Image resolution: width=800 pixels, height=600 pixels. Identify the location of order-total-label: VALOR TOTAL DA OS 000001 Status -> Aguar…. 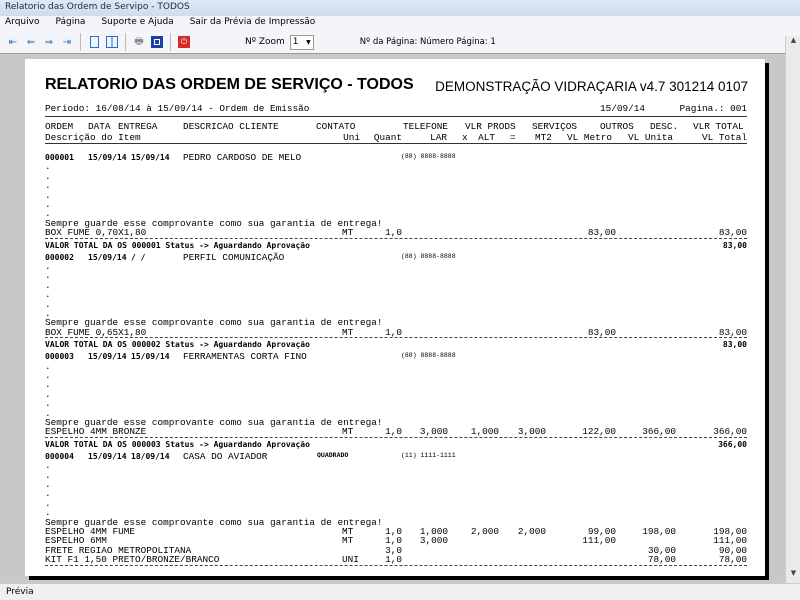
(177, 245).